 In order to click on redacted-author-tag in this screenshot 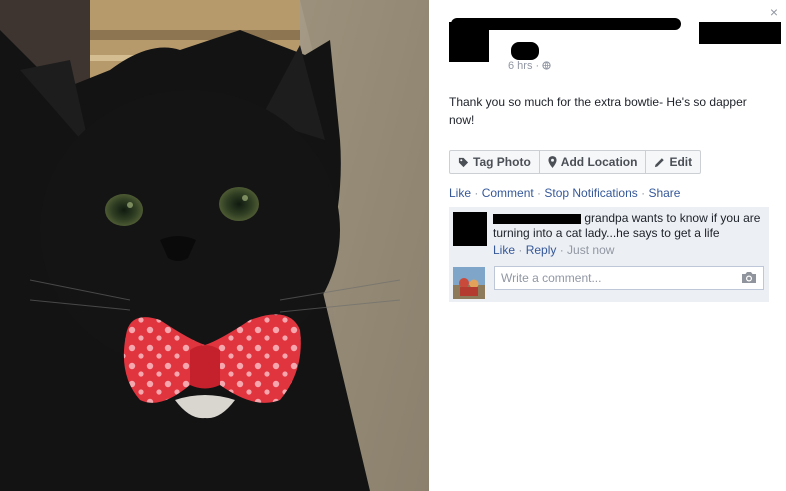, I will do `click(740, 33)`.